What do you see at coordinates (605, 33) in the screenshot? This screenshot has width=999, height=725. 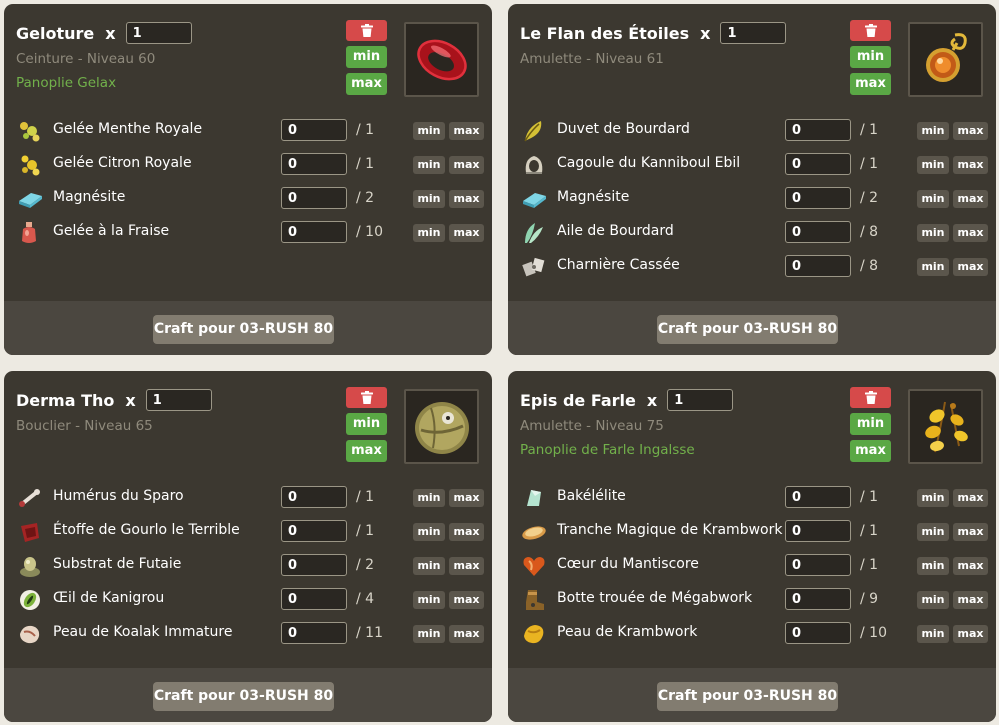 I see `item-name: Le Flan des Étoiles` at bounding box center [605, 33].